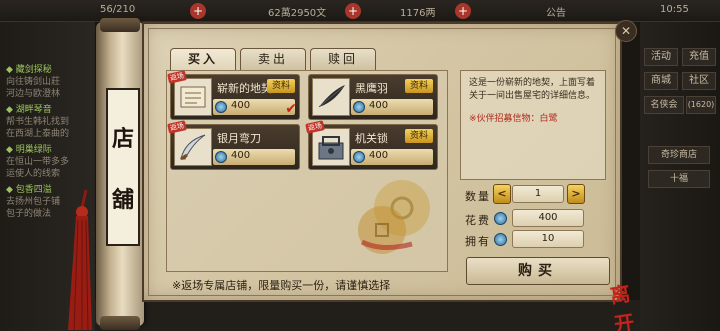 The width and height of the screenshot is (720, 331). I want to click on activity-button: 活动, so click(661, 57).